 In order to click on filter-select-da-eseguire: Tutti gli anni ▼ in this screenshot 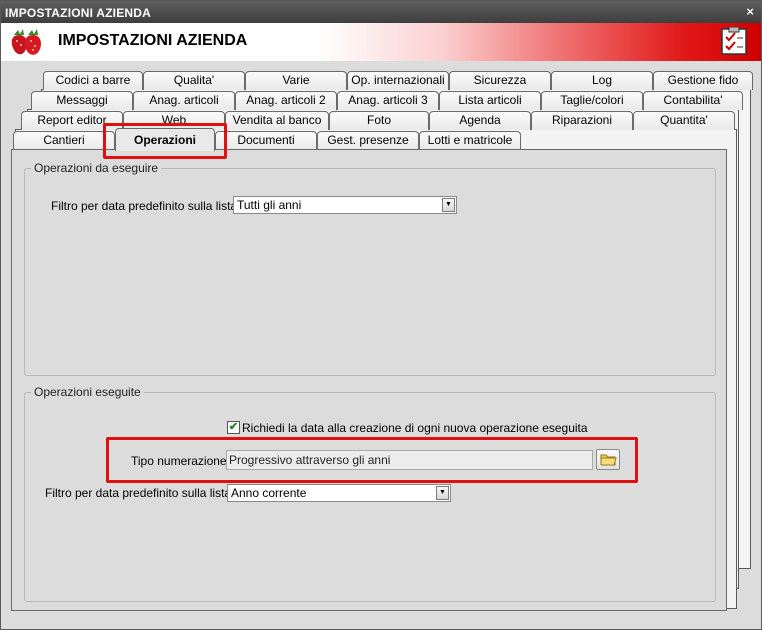, I will do `click(345, 205)`.